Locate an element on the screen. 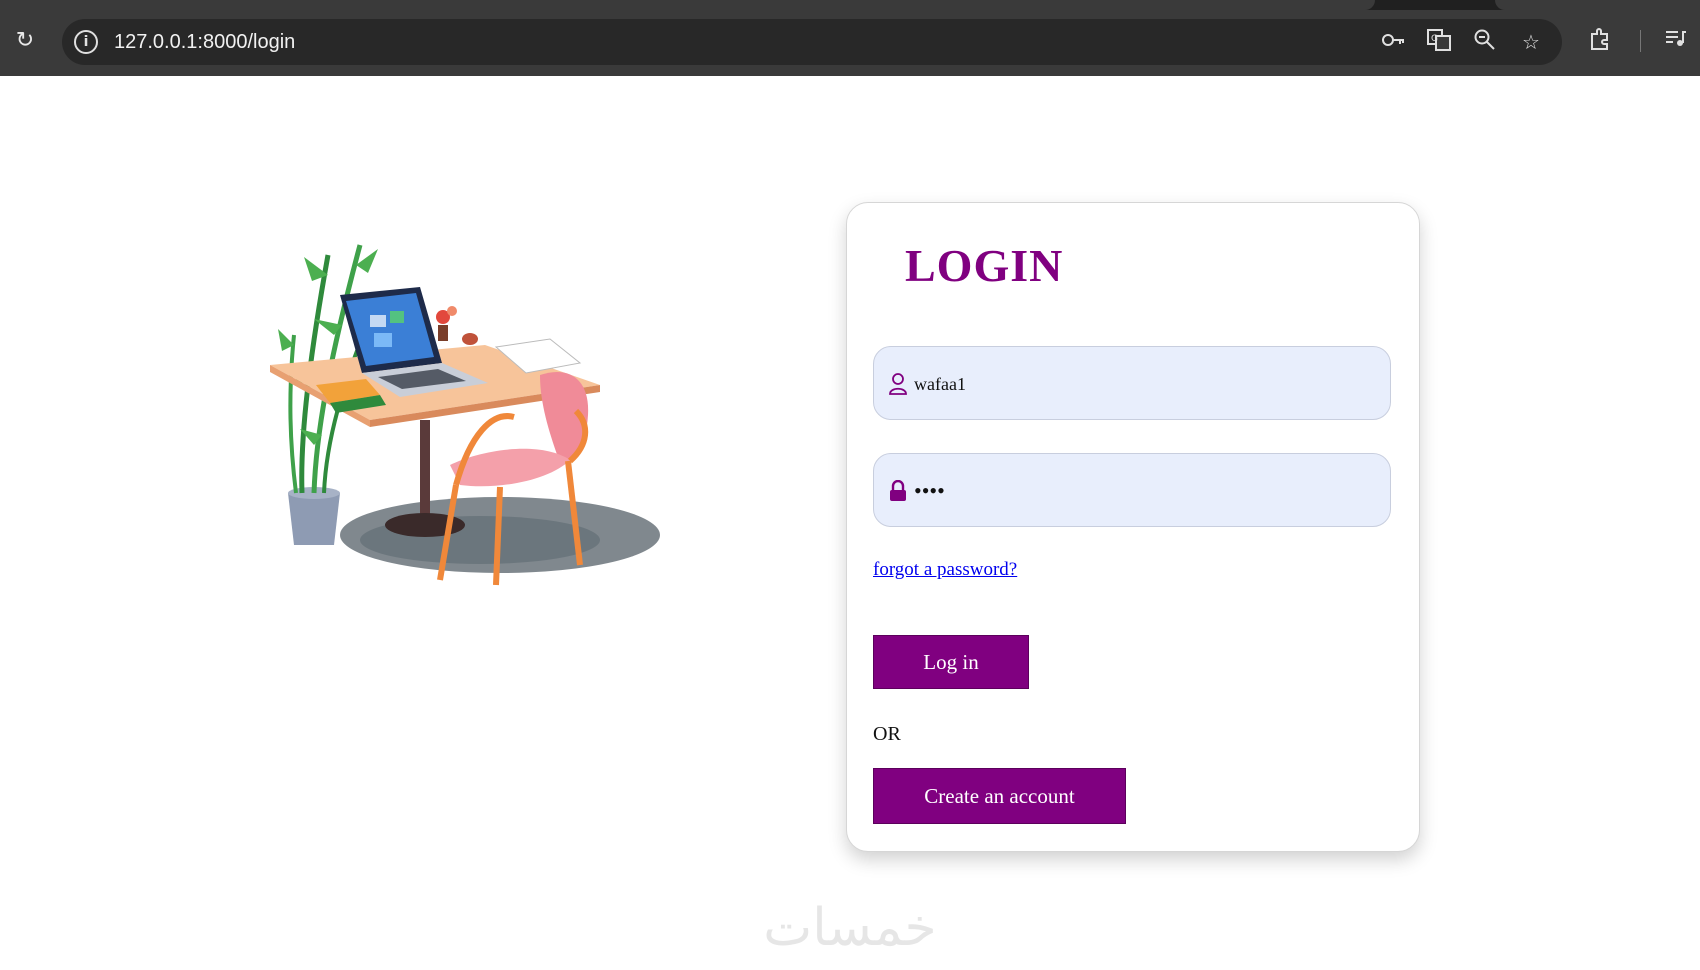 The image size is (1700, 970). extensions-icon is located at coordinates (1601, 41).